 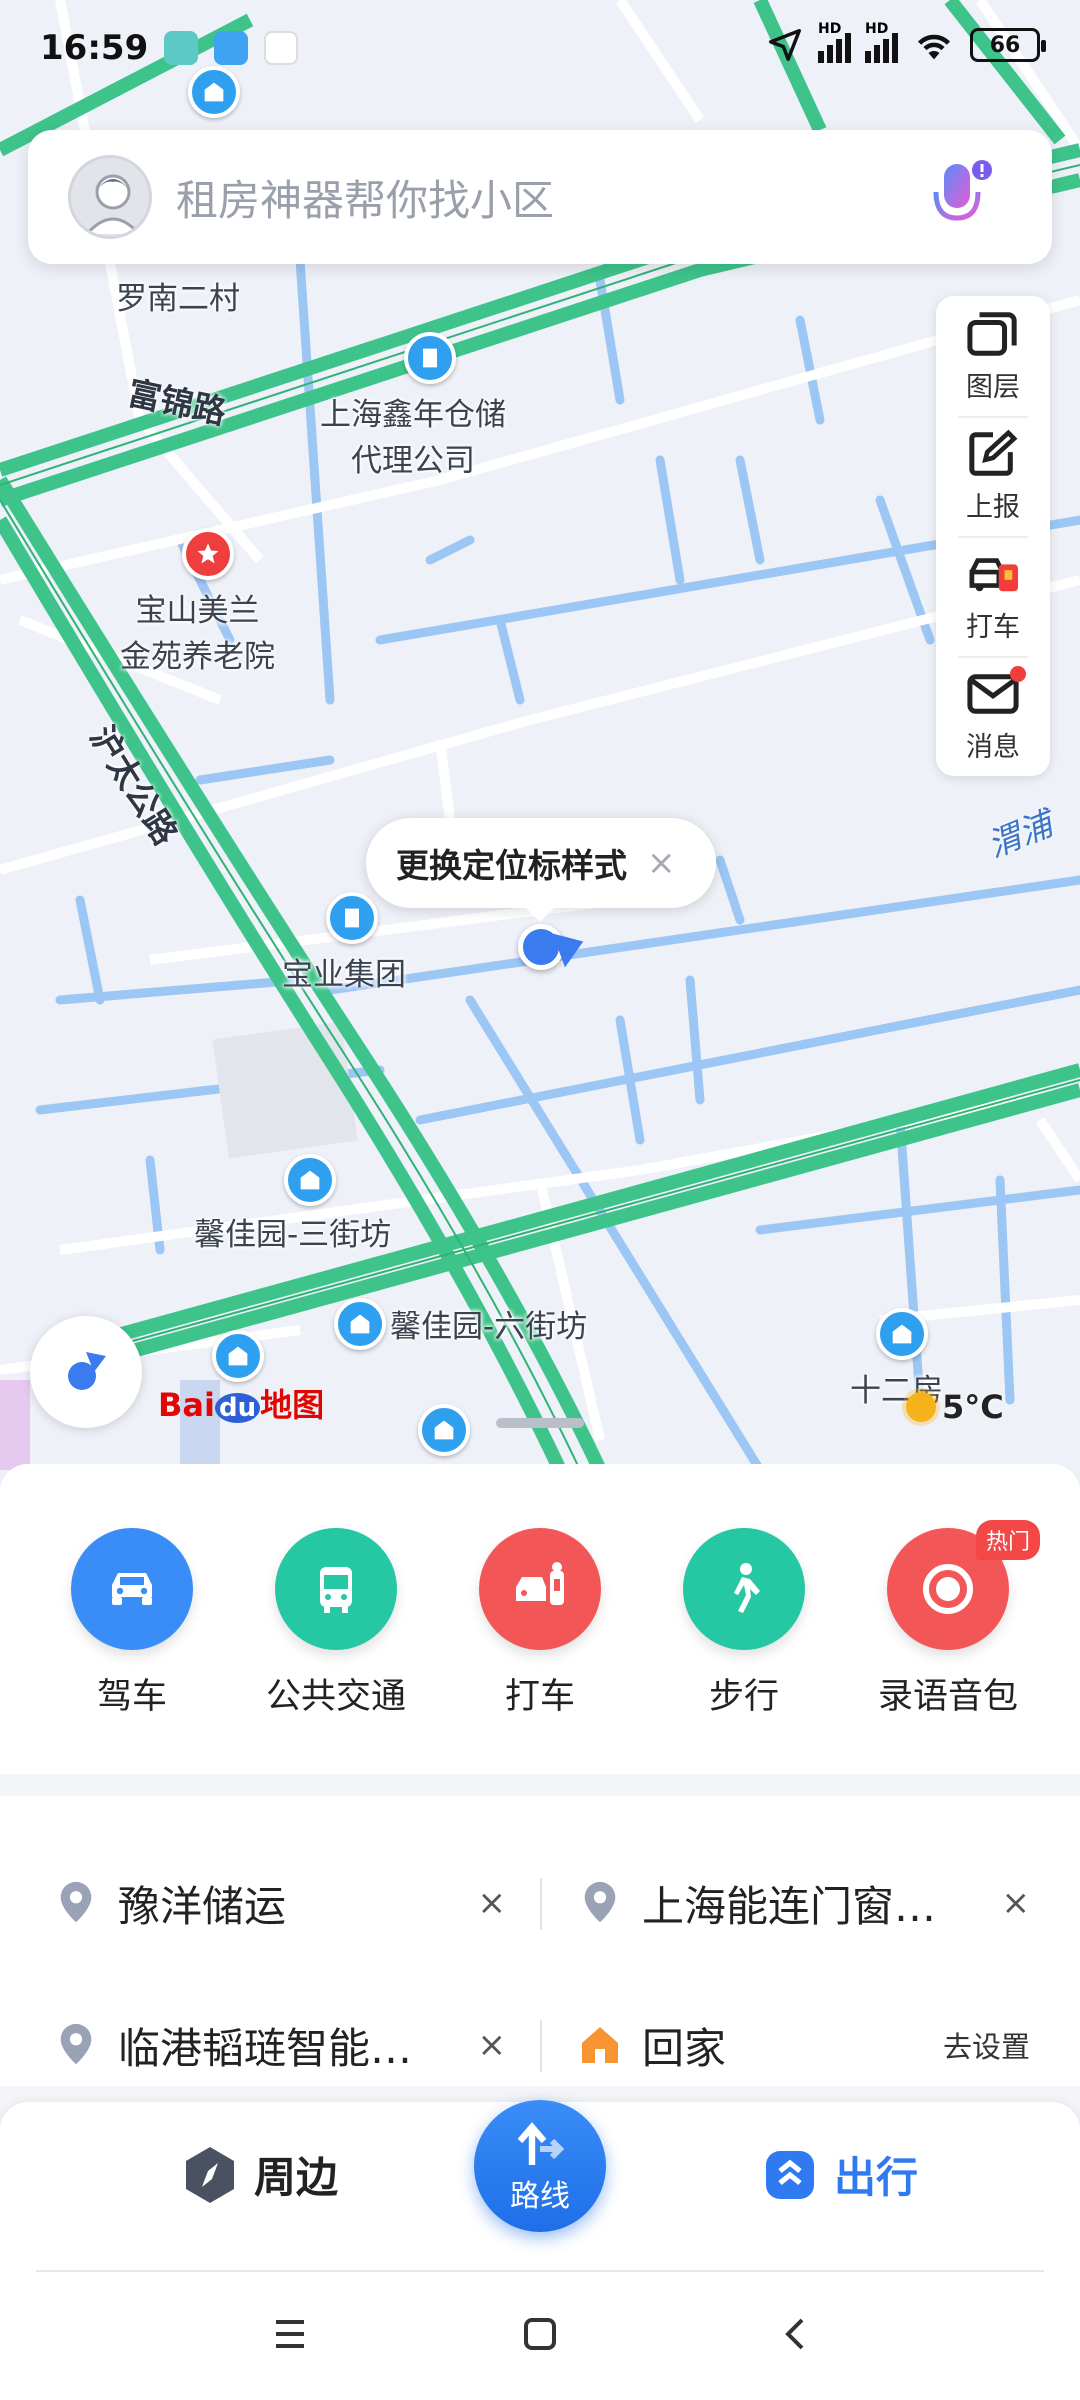 What do you see at coordinates (960, 198) in the screenshot?
I see `voice-mic-icon` at bounding box center [960, 198].